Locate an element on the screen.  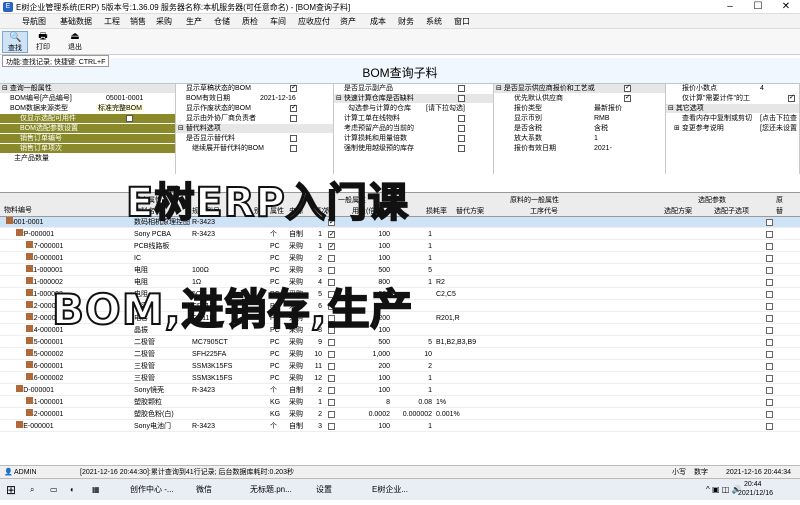
property-row: 仅显示选配可用件 is located at coordinates (87, 118).